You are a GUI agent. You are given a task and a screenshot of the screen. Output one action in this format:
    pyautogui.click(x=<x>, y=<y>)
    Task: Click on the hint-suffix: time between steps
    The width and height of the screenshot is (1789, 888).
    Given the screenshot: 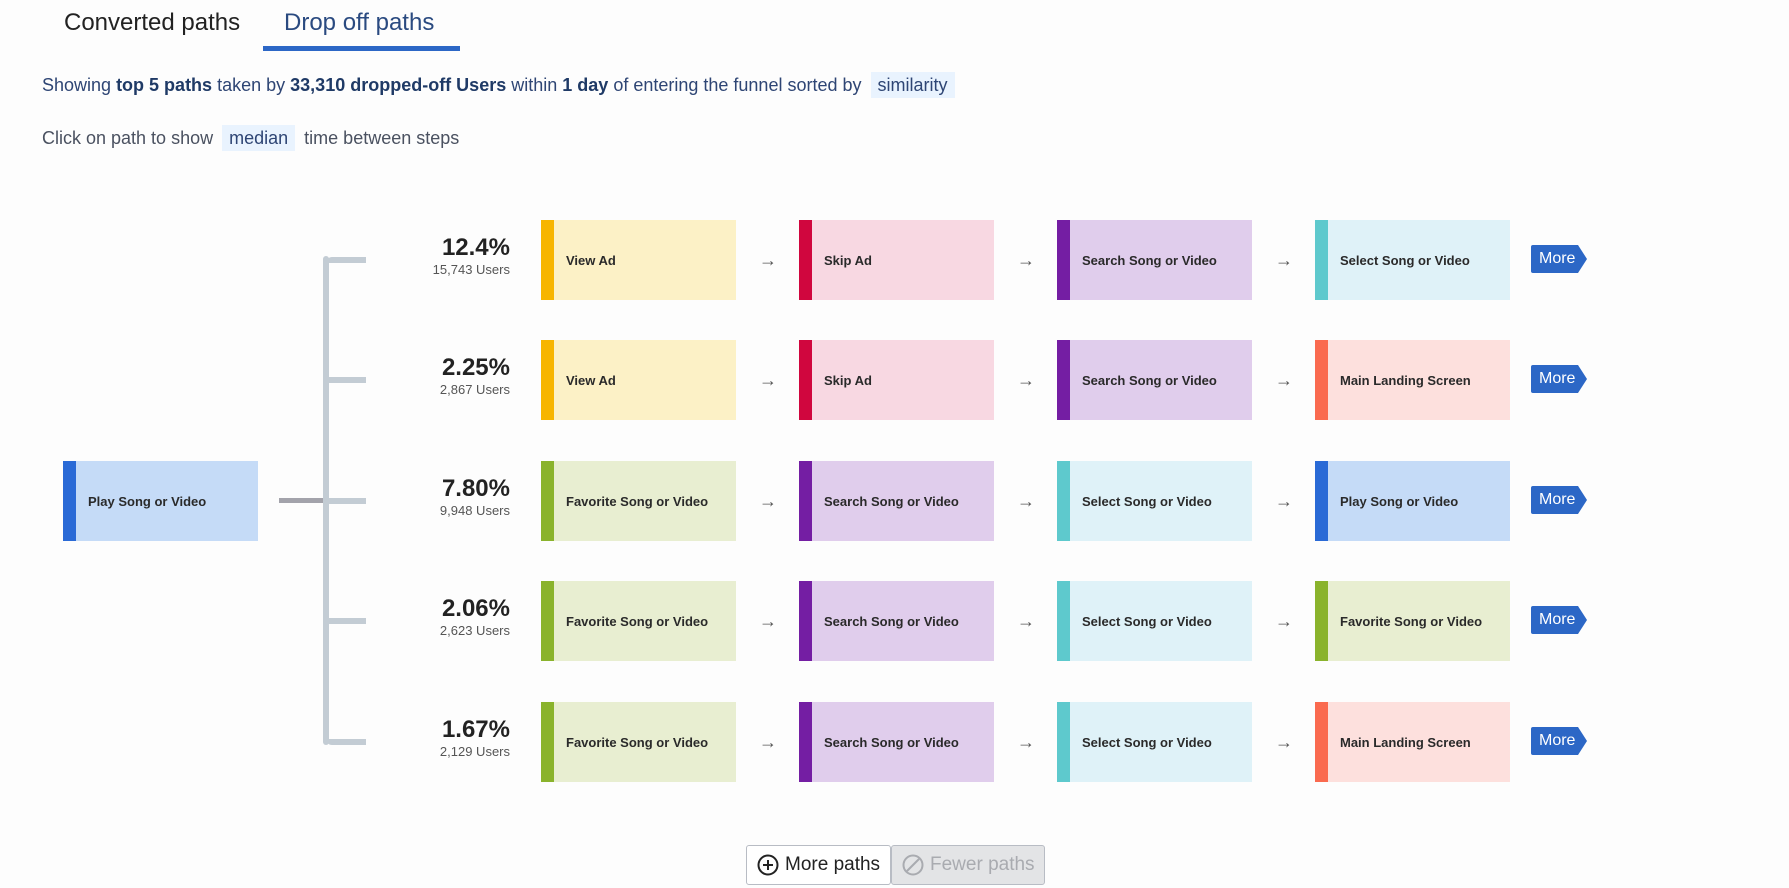 What is the action you would take?
    pyautogui.click(x=382, y=138)
    